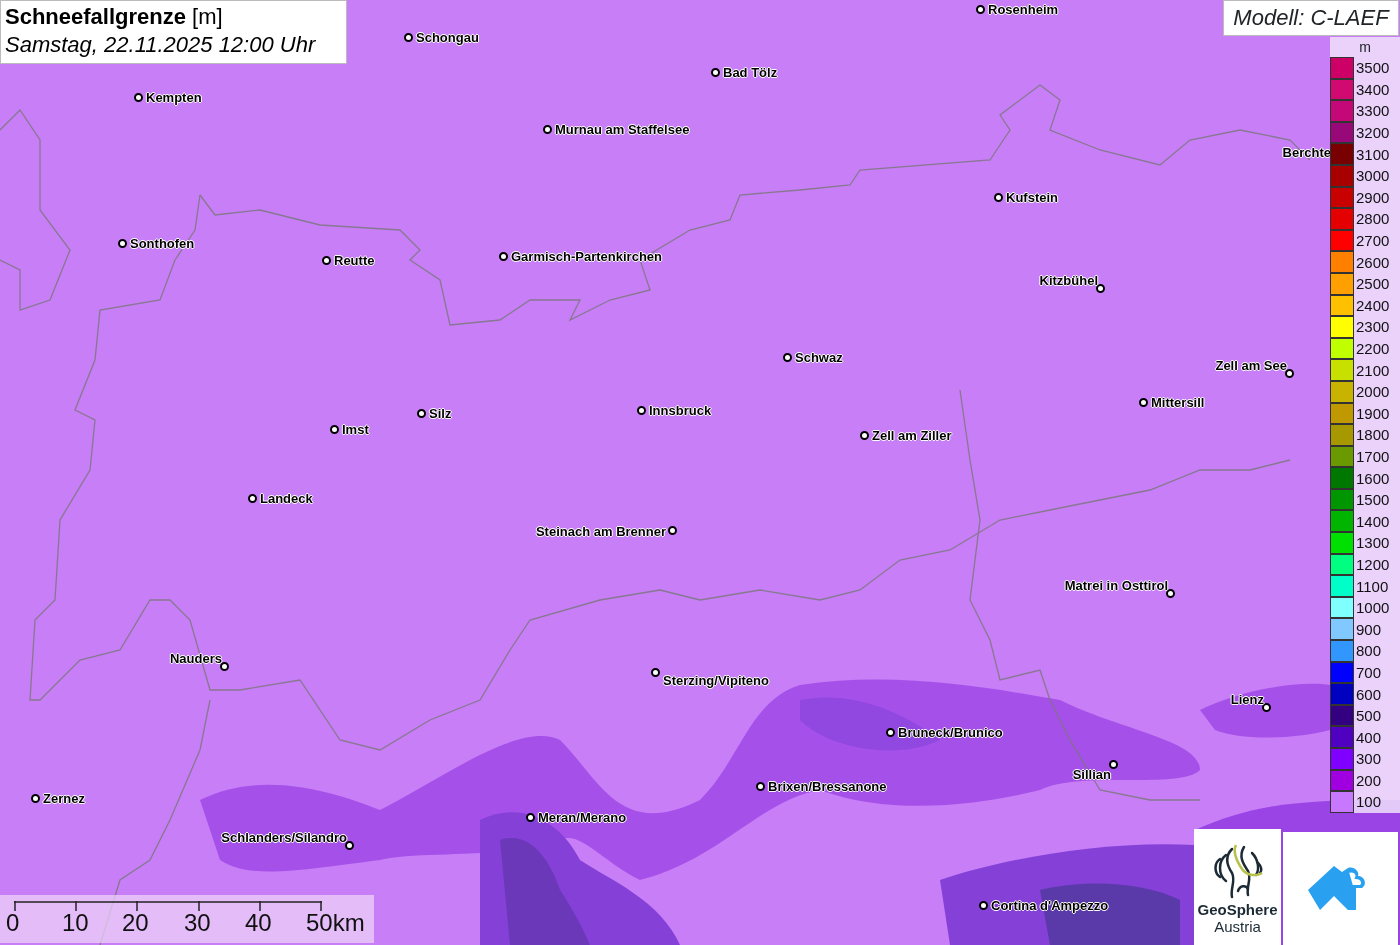 The height and width of the screenshot is (945, 1400). Describe the element at coordinates (1372, 478) in the screenshot. I see `legend-label: 1600` at that location.